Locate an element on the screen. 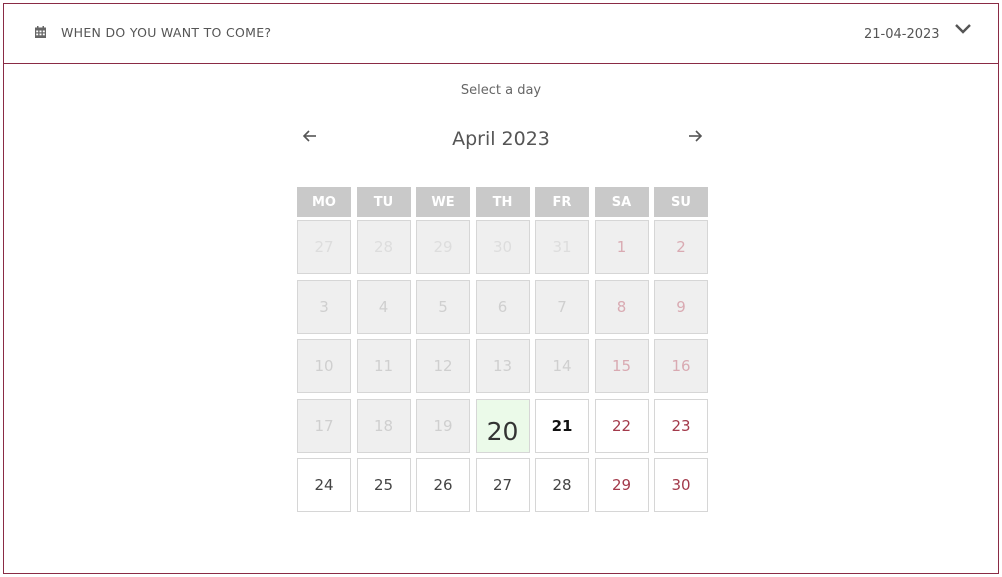 The height and width of the screenshot is (577, 1002). date-picker-header: WHEN DO YOU WANT TO COME? 21-04-2023 is located at coordinates (501, 34).